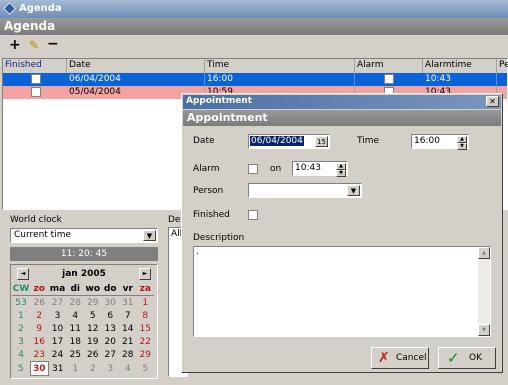 The width and height of the screenshot is (508, 385). Describe the element at coordinates (35, 66) in the screenshot. I see `column-header-finished: Finished` at that location.